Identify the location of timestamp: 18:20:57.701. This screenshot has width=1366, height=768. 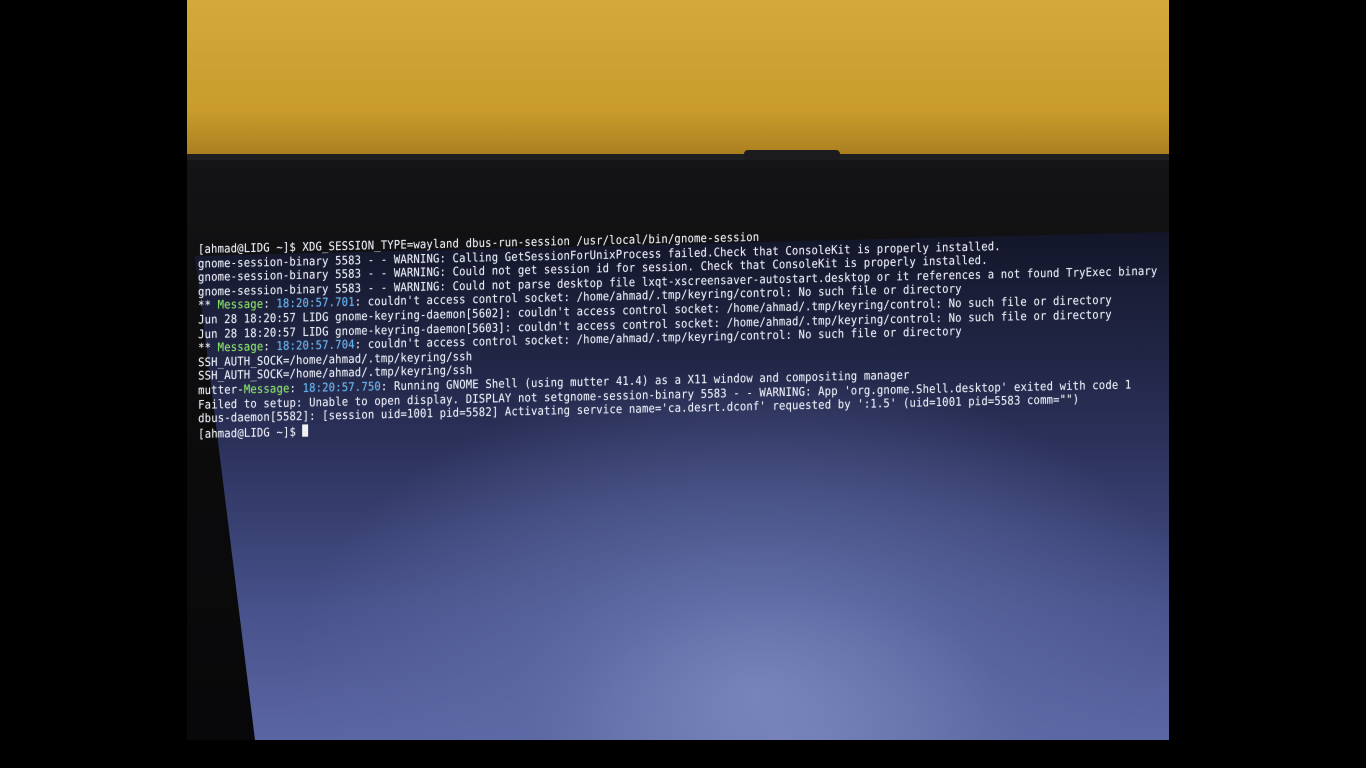
(315, 304).